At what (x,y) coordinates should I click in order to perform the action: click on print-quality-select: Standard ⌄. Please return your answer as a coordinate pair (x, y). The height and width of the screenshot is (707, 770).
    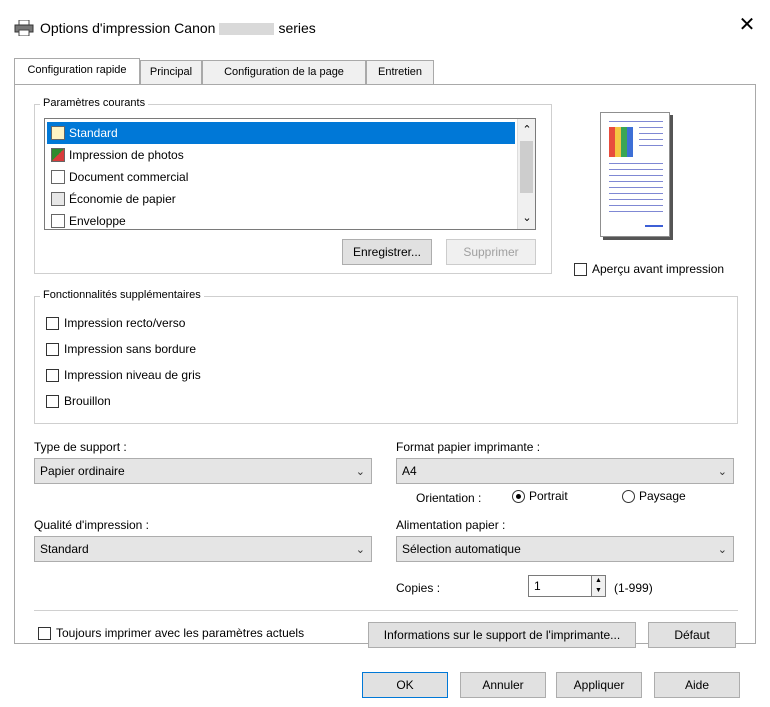
    Looking at the image, I should click on (203, 549).